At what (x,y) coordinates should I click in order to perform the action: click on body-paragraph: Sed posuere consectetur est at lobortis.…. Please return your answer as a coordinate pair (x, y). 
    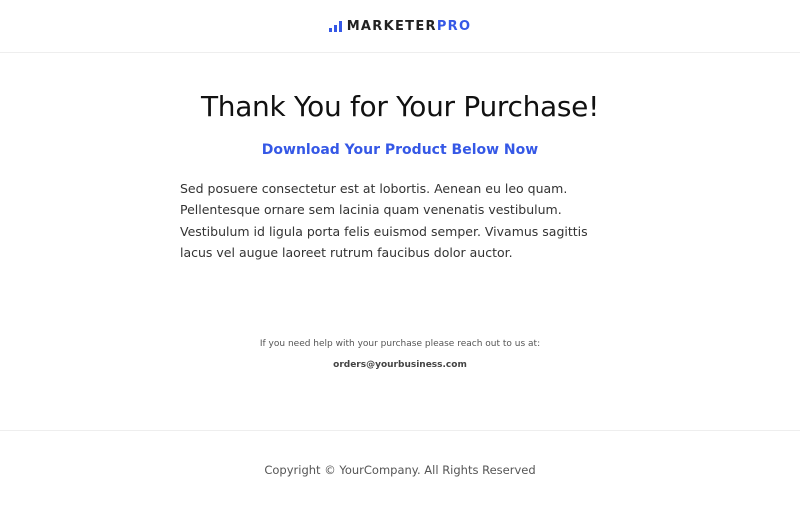
    Looking at the image, I should click on (384, 220).